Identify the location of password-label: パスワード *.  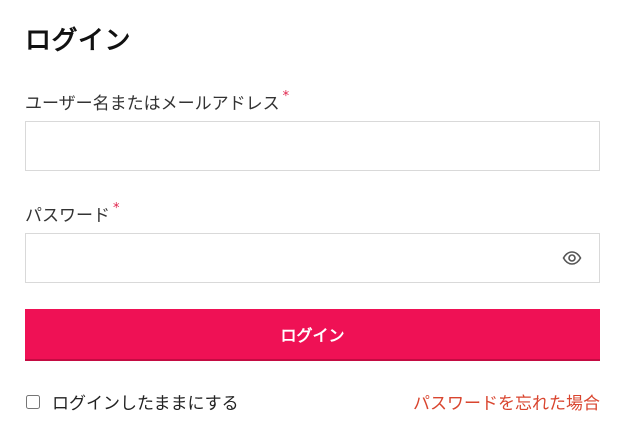
(72, 213).